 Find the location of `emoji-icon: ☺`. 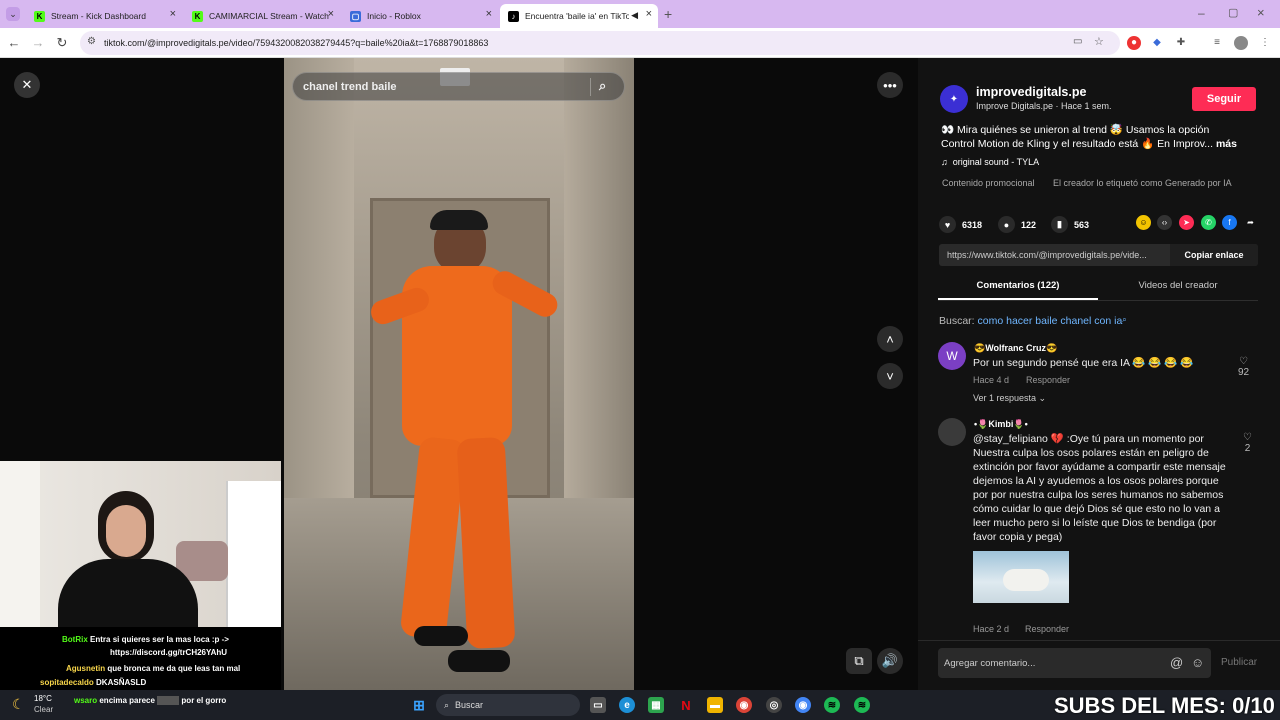

emoji-icon: ☺ is located at coordinates (1197, 662).